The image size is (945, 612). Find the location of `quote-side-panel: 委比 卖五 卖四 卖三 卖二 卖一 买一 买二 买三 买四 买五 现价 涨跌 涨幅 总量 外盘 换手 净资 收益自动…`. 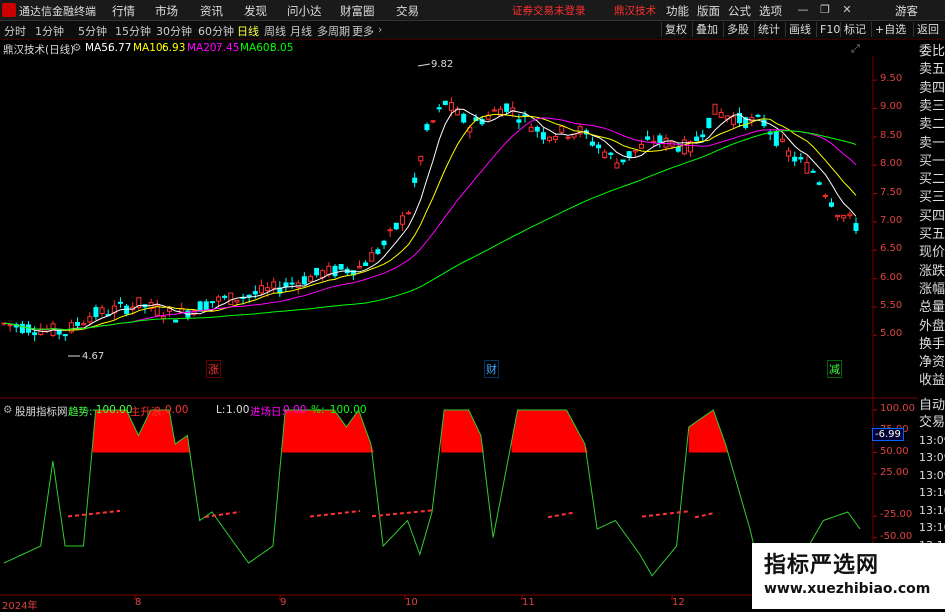

quote-side-panel: 委比 卖五 卖四 卖三 卖二 卖一 买一 买二 买三 买四 买五 现价 涨跌 涨幅 总量 外盘 换手 净资 收益自动… is located at coordinates (931, 324).